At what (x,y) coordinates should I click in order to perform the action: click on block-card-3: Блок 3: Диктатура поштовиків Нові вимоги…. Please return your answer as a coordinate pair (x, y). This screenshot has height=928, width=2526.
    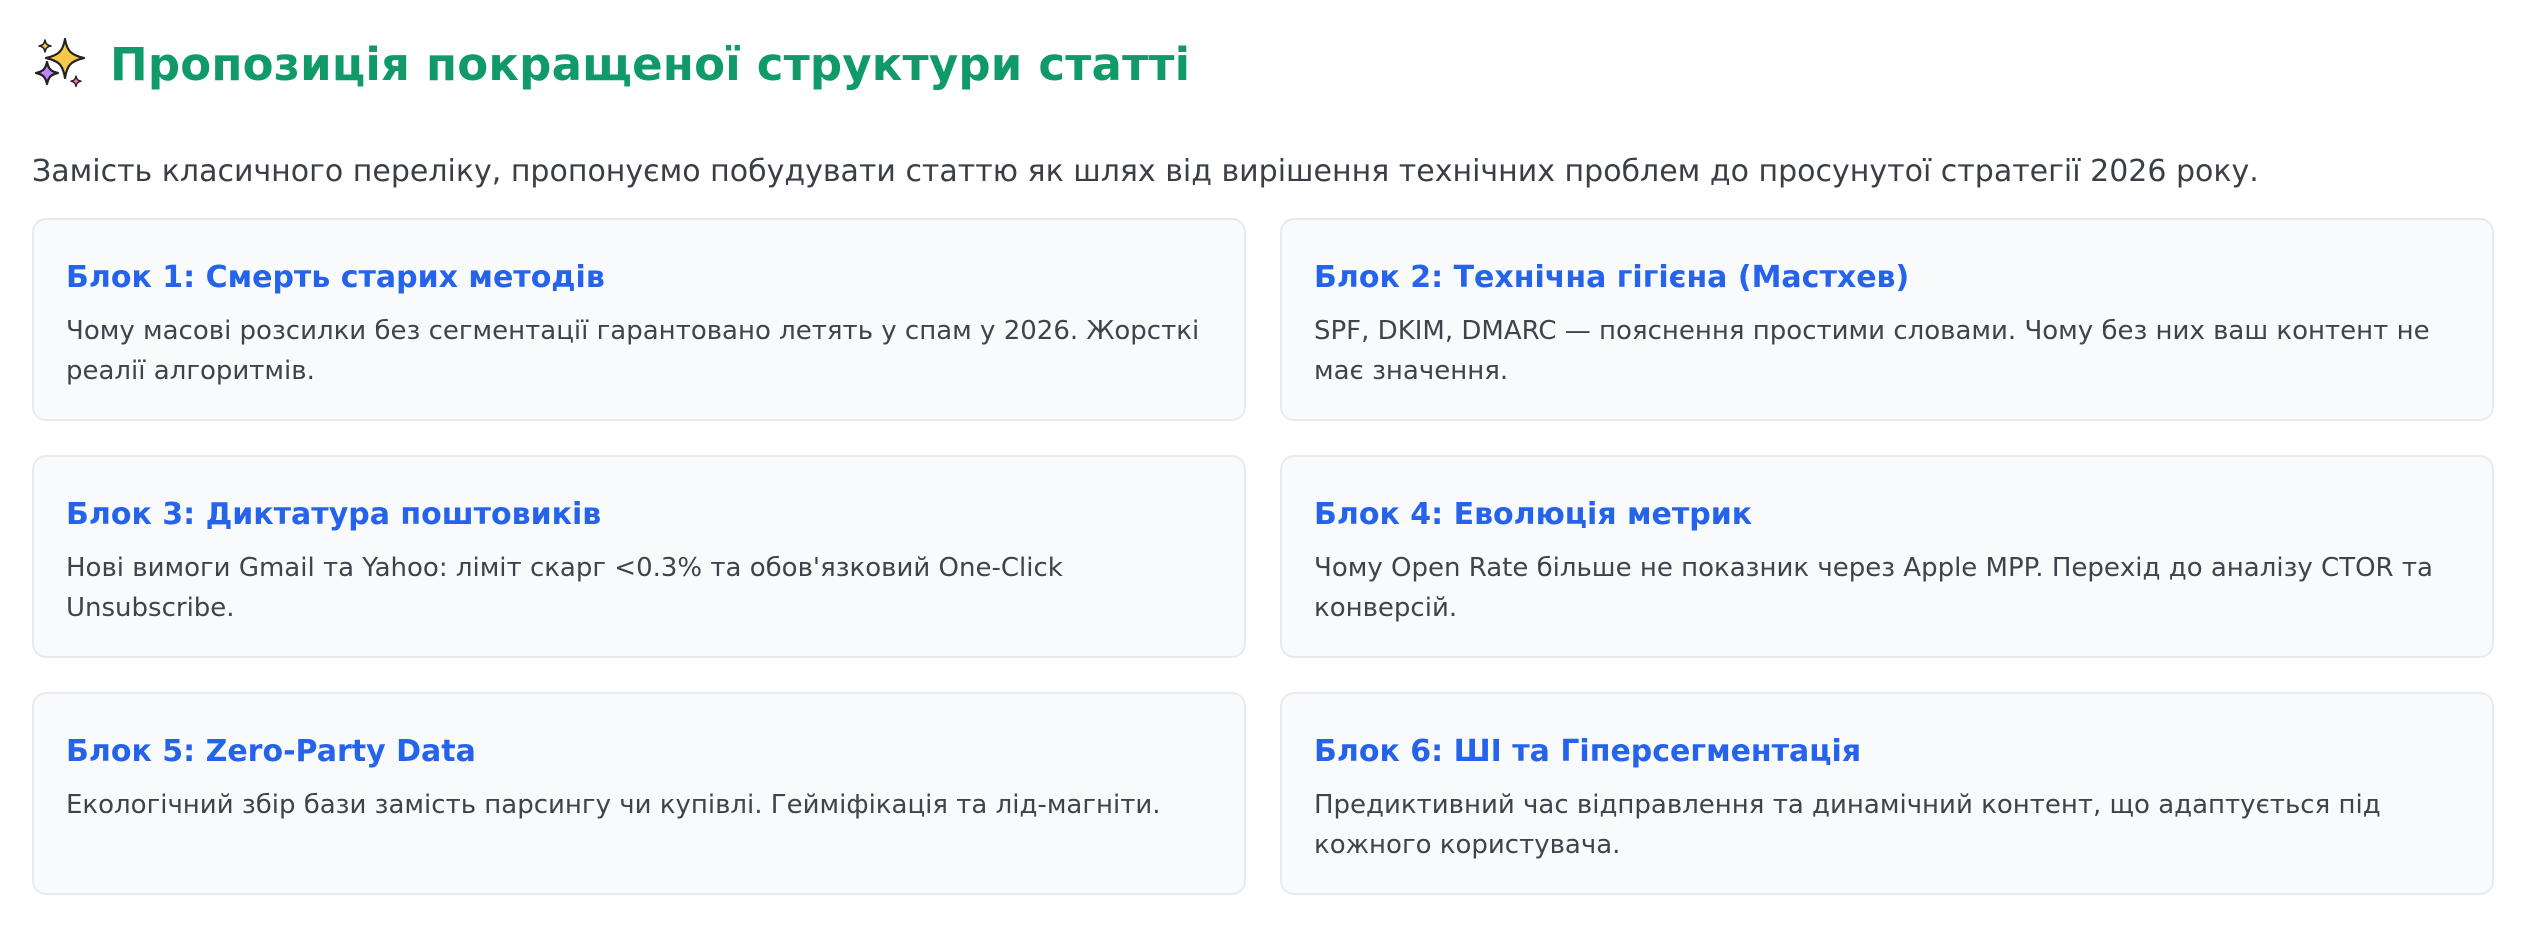
    Looking at the image, I should click on (639, 556).